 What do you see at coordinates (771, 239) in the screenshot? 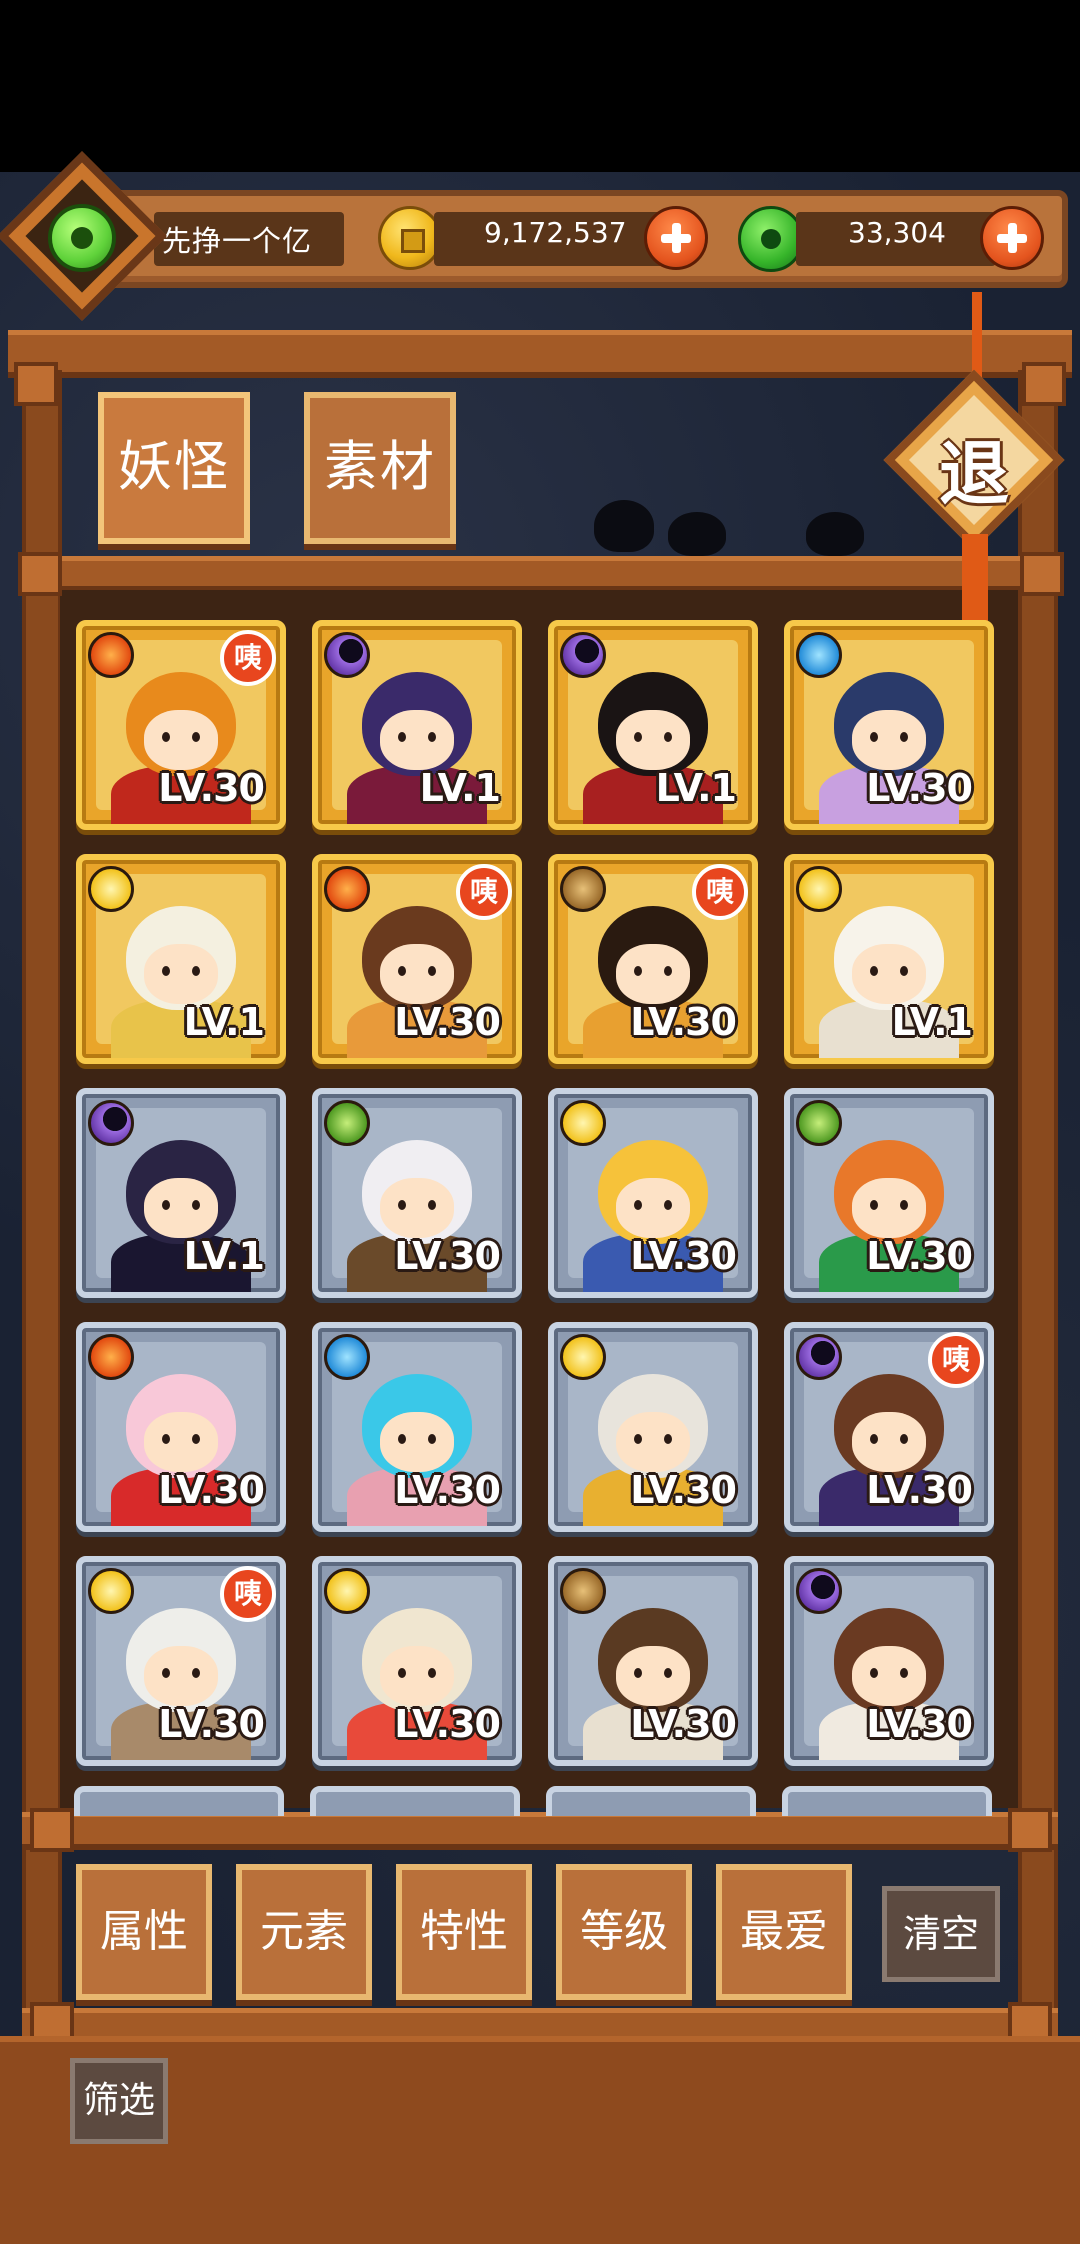
I see `jade-disc-icon` at bounding box center [771, 239].